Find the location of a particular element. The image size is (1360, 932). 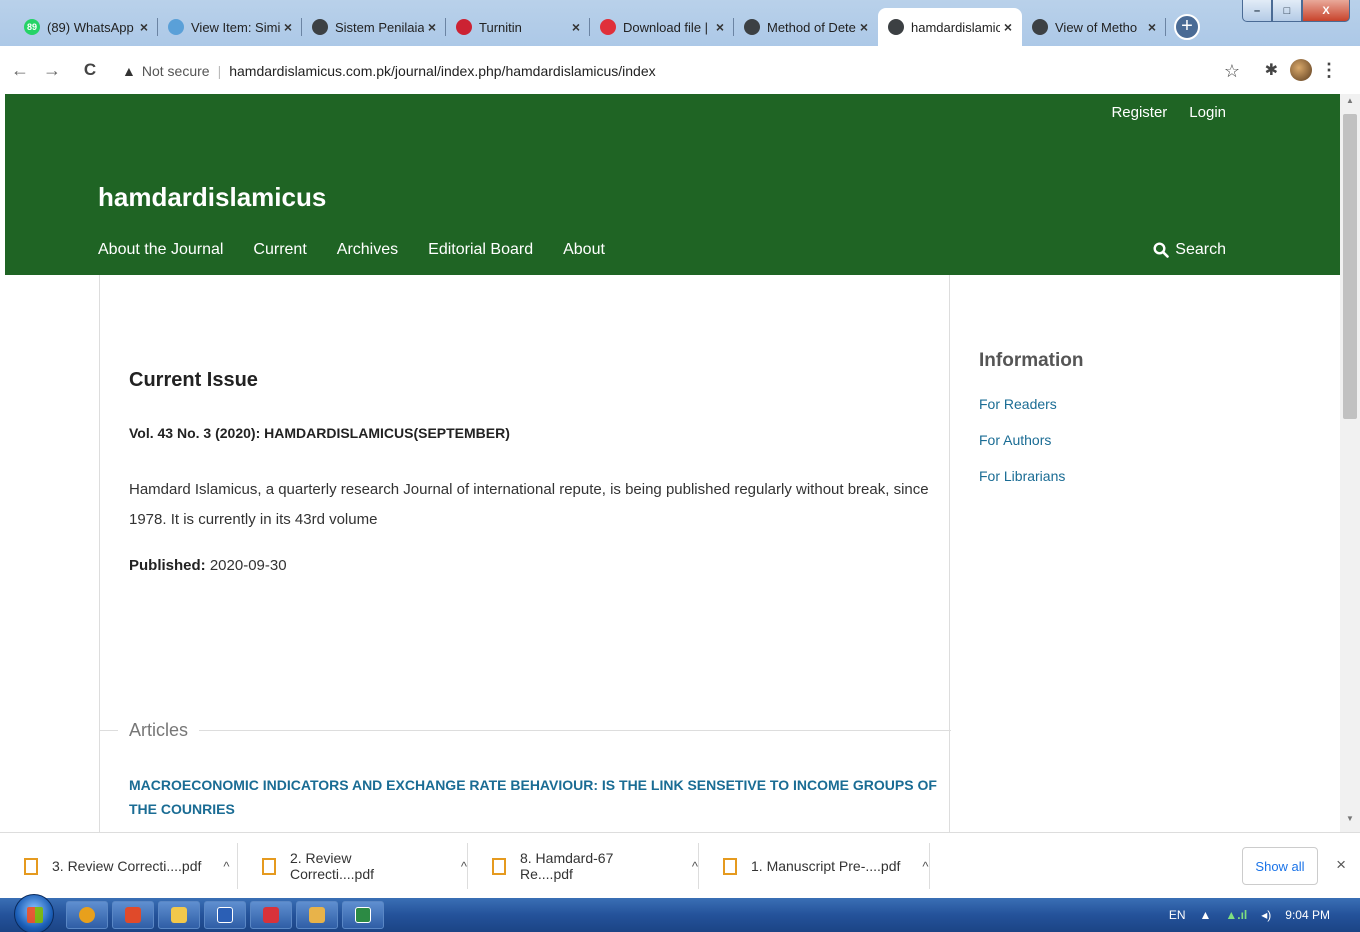

whatsapp-icon: 89 is located at coordinates (32, 27).